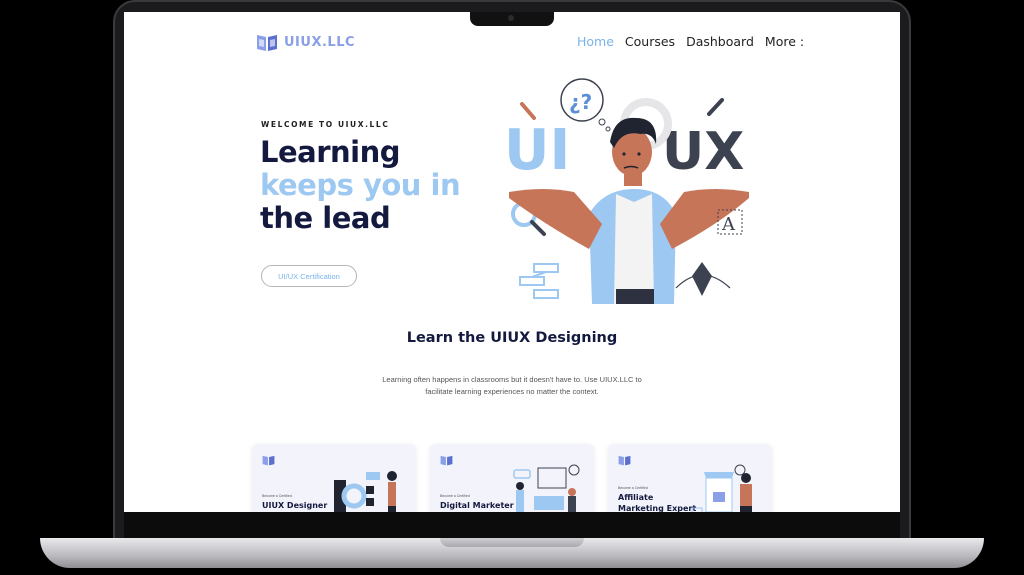 Image resolution: width=1024 pixels, height=575 pixels. What do you see at coordinates (309, 276) in the screenshot?
I see `certification-button: UI/UX Certification` at bounding box center [309, 276].